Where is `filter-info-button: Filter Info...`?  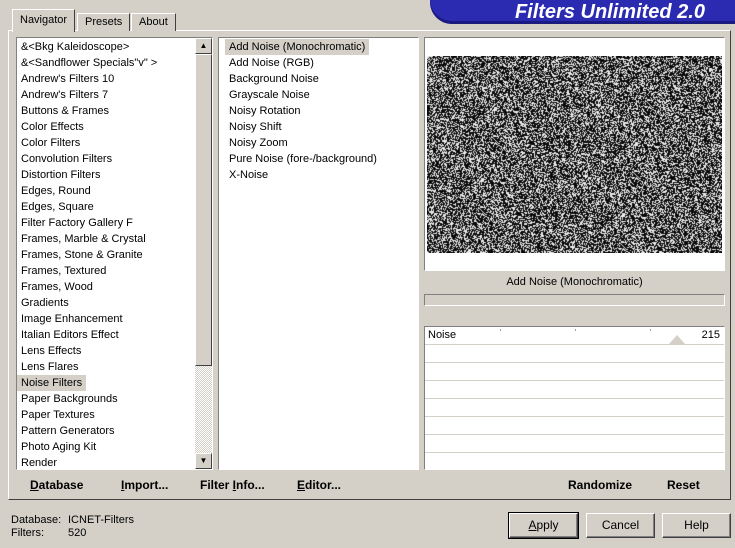 filter-info-button: Filter Info... is located at coordinates (232, 485).